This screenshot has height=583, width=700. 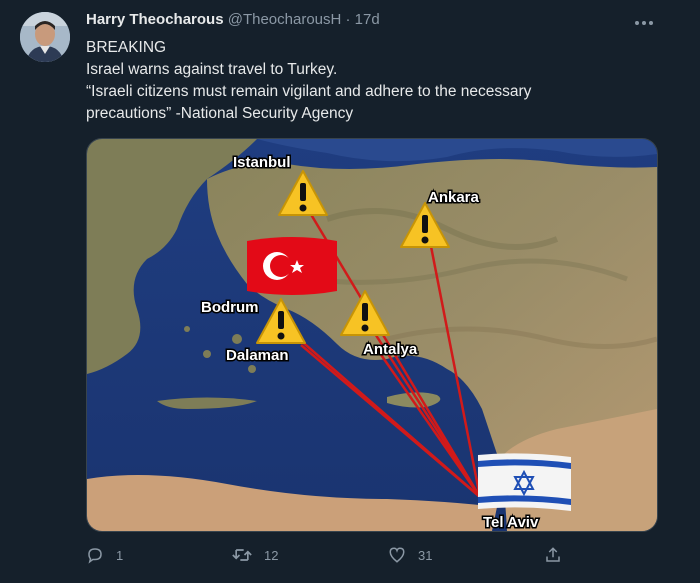 I want to click on retweet-icon, so click(x=242, y=555).